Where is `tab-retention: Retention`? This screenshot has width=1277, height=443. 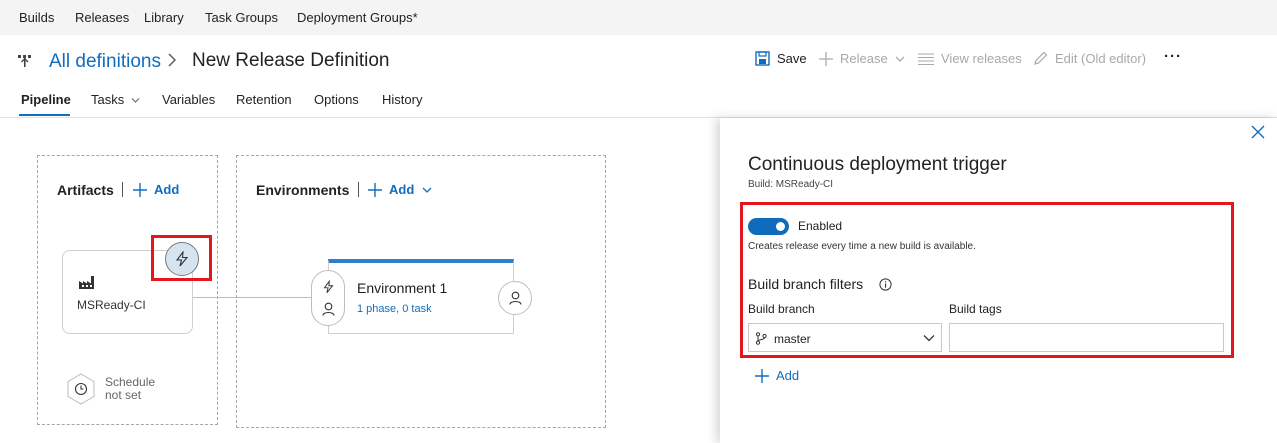
tab-retention: Retention is located at coordinates (264, 99).